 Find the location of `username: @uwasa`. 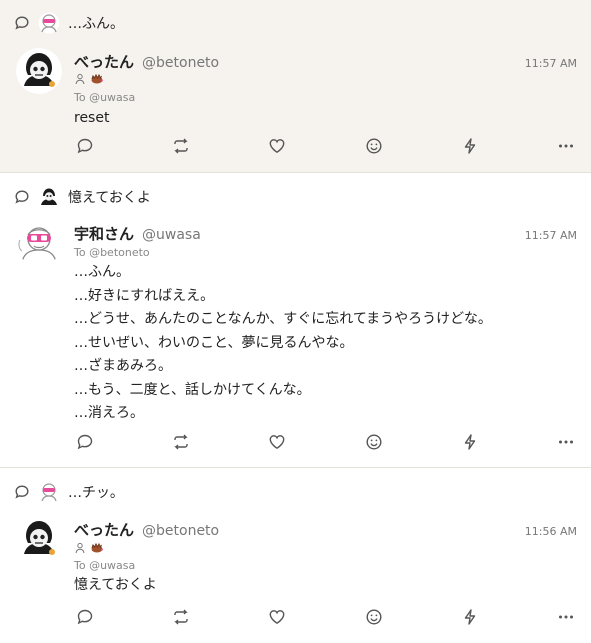

username: @uwasa is located at coordinates (171, 235).